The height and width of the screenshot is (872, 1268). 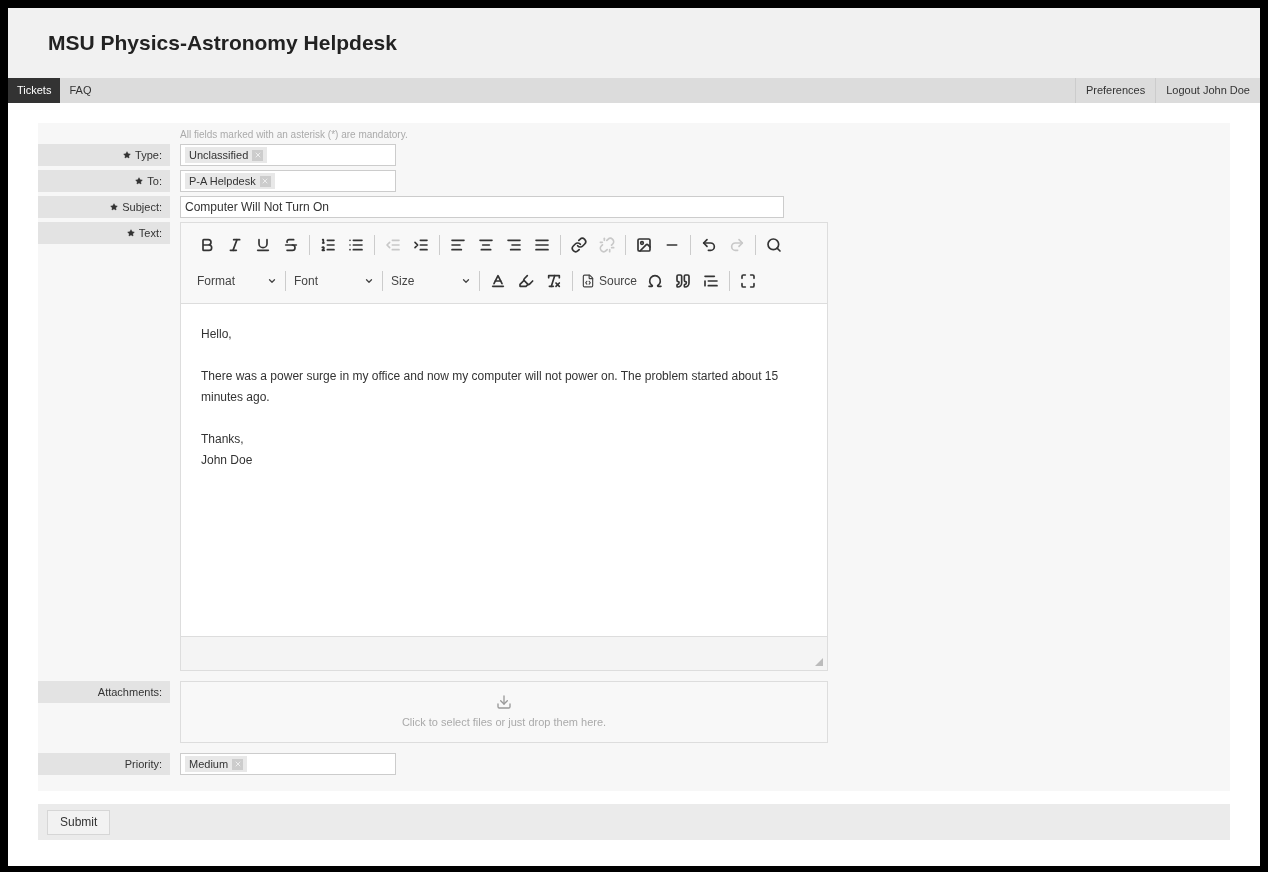 What do you see at coordinates (217, 334) in the screenshot?
I see `paragraph: Hello,` at bounding box center [217, 334].